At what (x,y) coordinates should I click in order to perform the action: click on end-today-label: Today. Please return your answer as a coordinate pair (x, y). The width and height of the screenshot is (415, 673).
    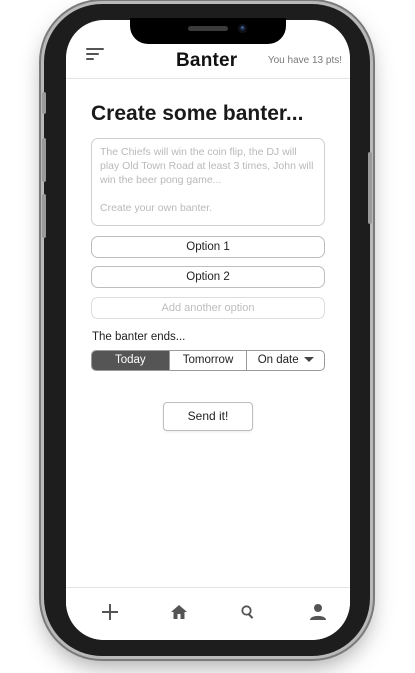
    Looking at the image, I should click on (130, 360).